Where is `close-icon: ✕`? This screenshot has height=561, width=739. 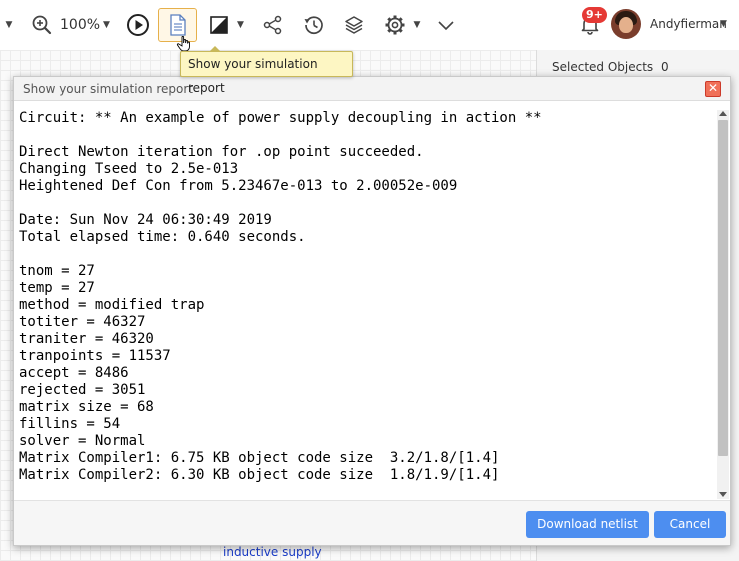 close-icon: ✕ is located at coordinates (713, 88).